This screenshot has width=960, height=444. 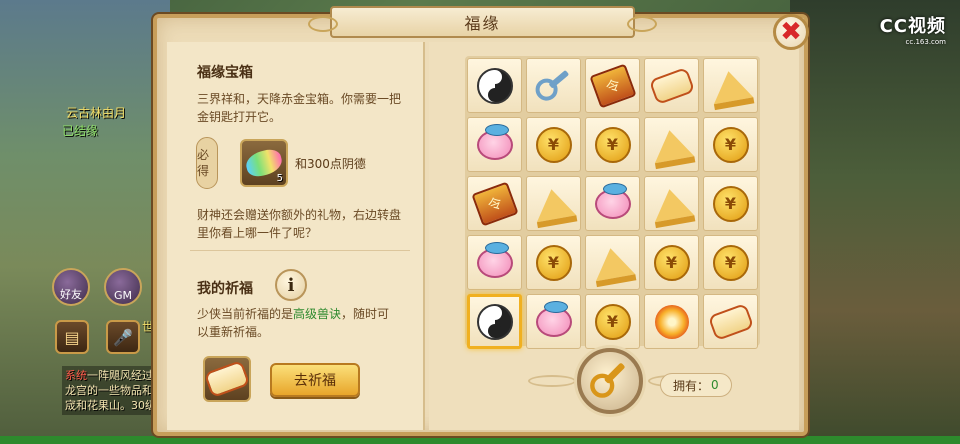 I want to click on close-icon: ✖, so click(x=791, y=32).